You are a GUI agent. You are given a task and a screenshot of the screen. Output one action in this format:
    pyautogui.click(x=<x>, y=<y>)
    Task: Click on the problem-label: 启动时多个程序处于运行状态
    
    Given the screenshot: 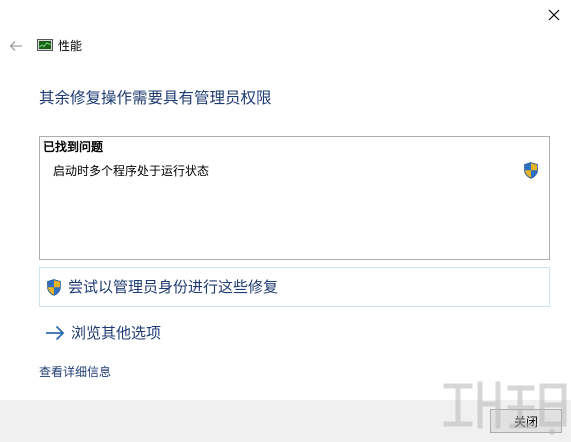 What is the action you would take?
    pyautogui.click(x=131, y=171)
    